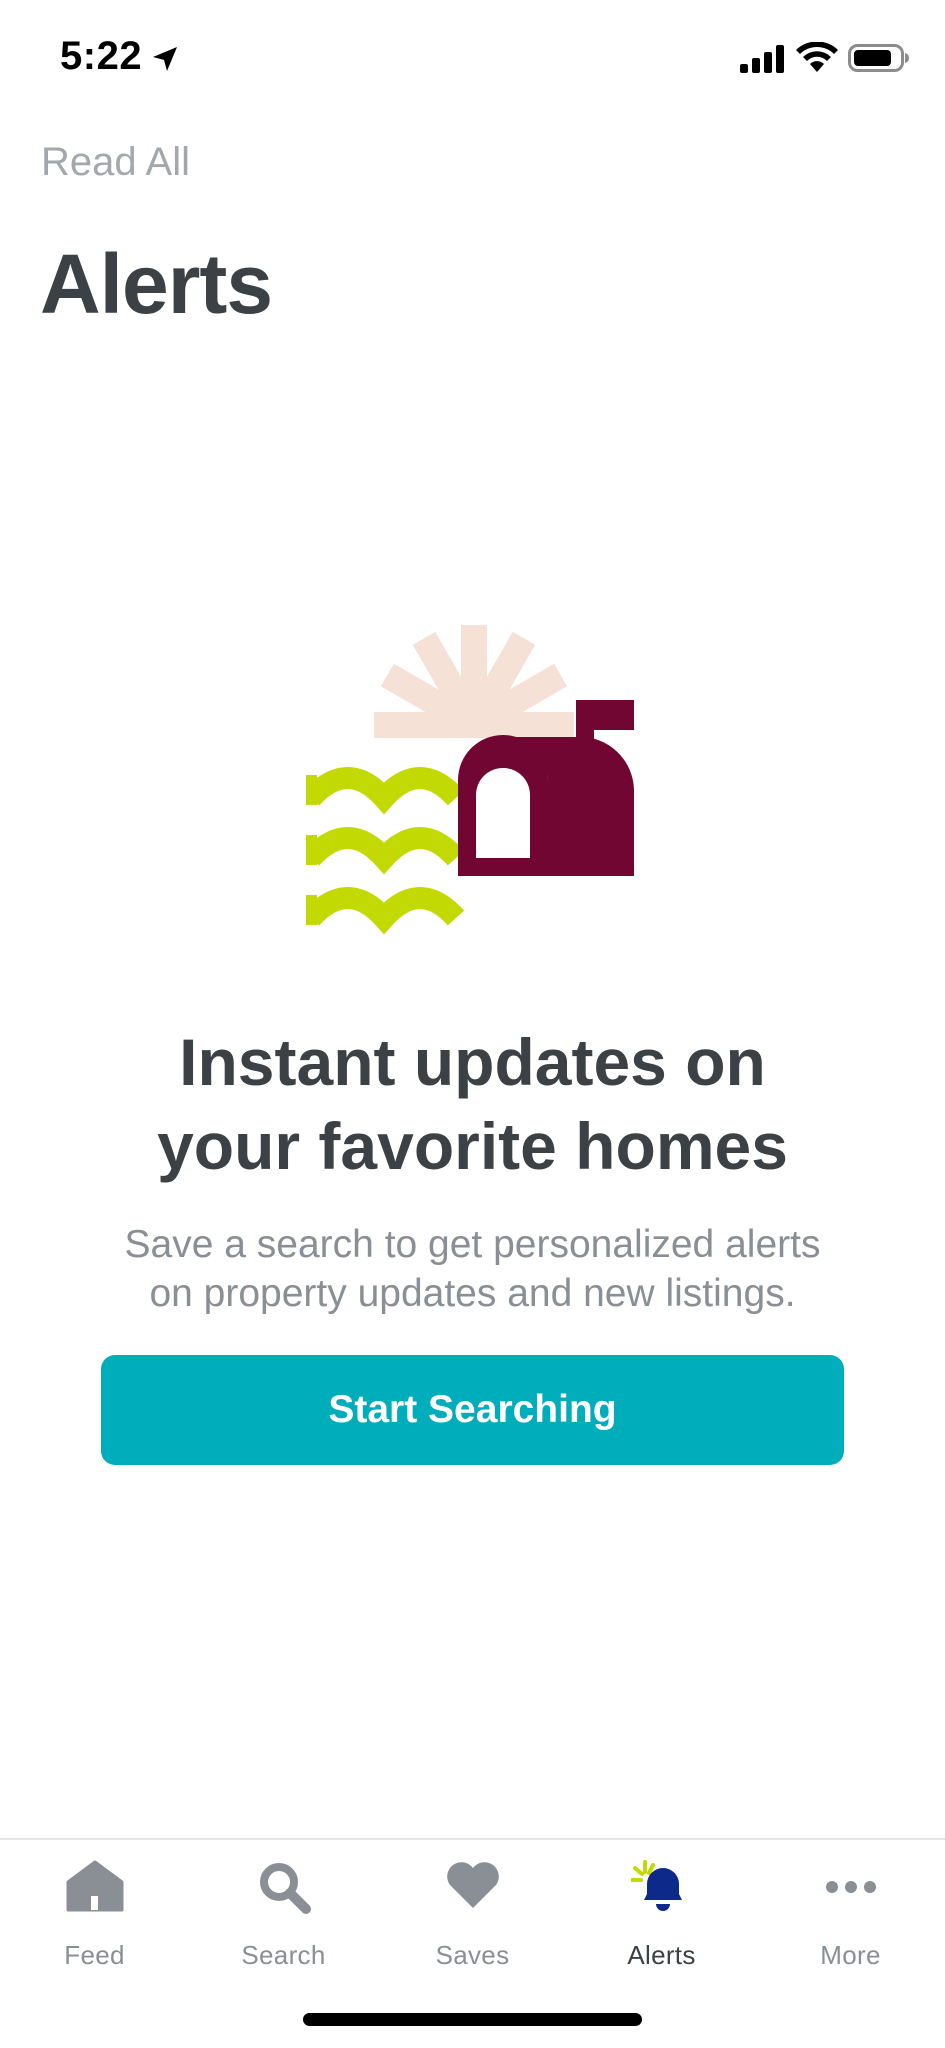 The image size is (945, 2048). I want to click on start-searching-button: Start Searching, so click(472, 1410).